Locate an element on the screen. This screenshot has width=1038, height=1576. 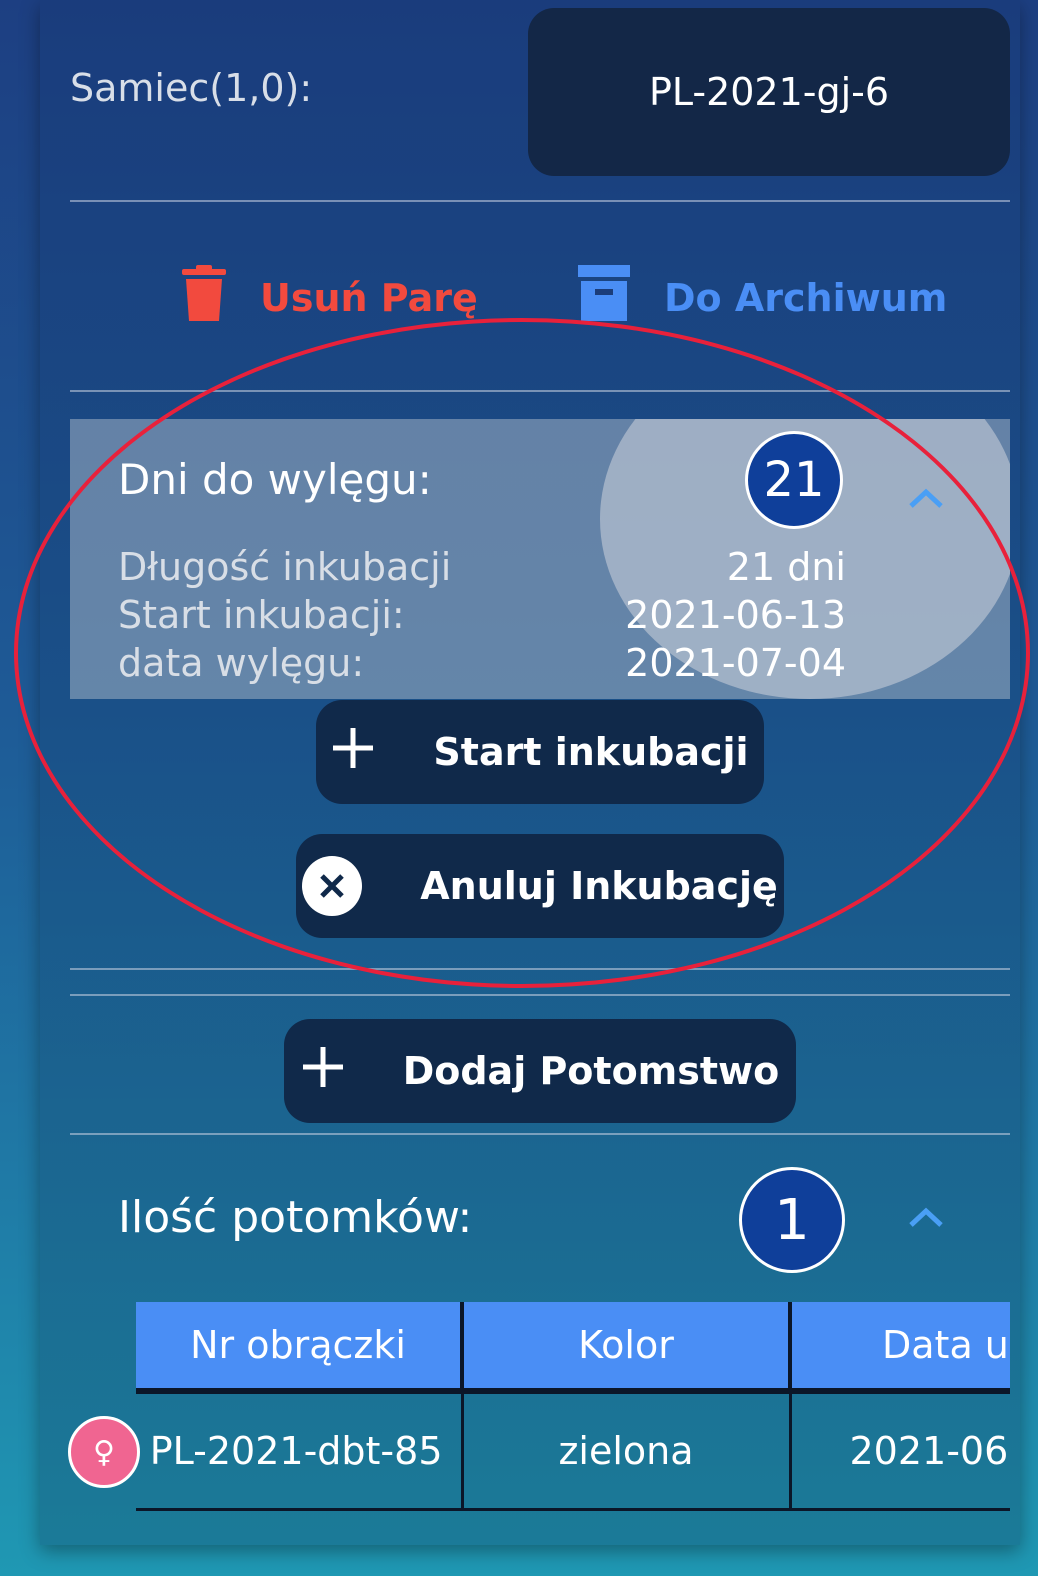
ring-cell: PL-2021-dbt-85 is located at coordinates (300, 1451).